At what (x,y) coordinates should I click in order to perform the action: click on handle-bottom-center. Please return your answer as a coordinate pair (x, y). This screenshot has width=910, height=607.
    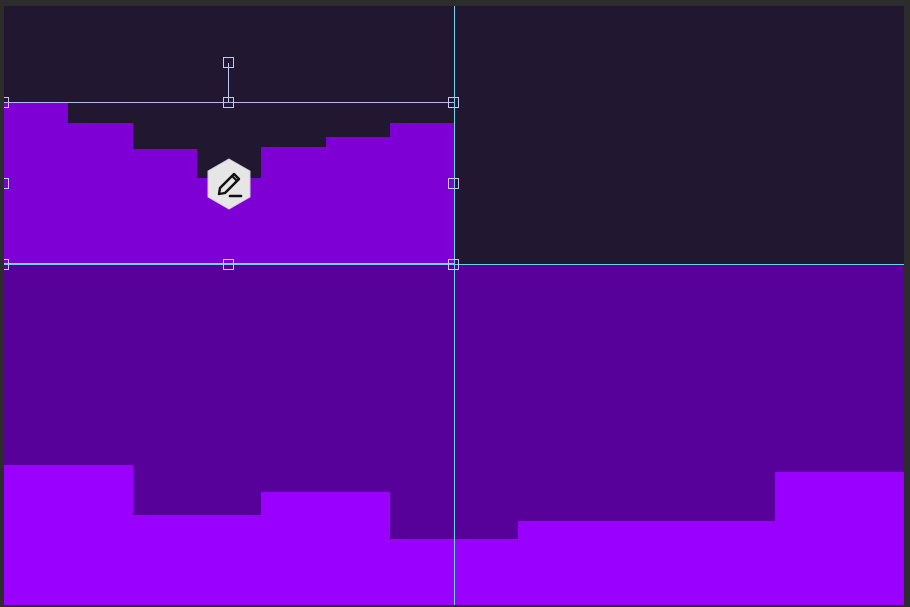
    Looking at the image, I should click on (228, 264).